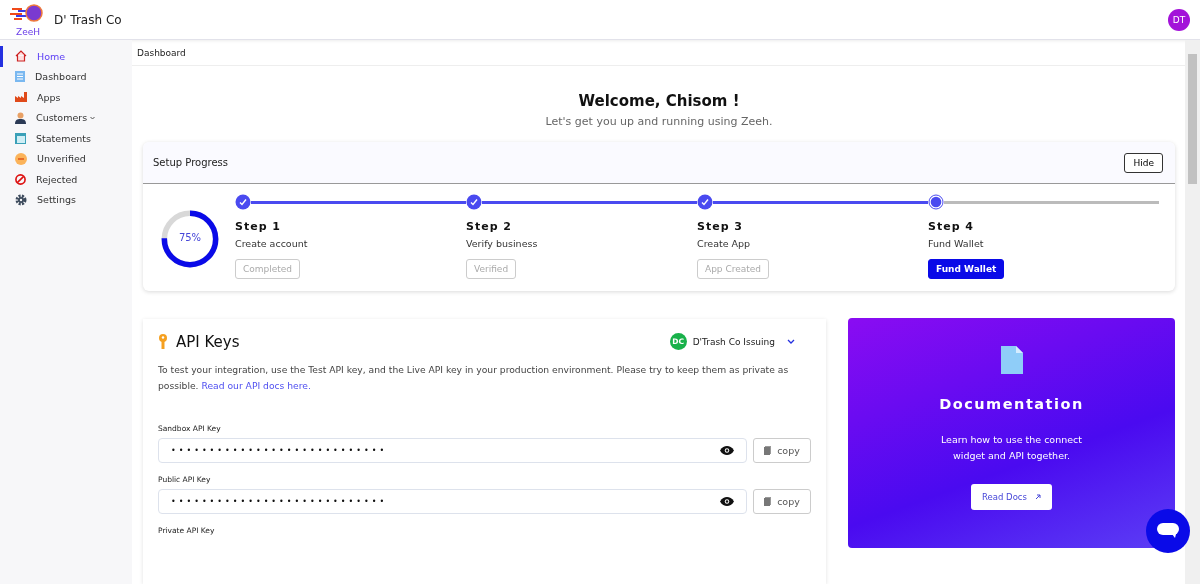 The image size is (1200, 584). What do you see at coordinates (66, 97) in the screenshot?
I see `sidebar-item: Apps` at bounding box center [66, 97].